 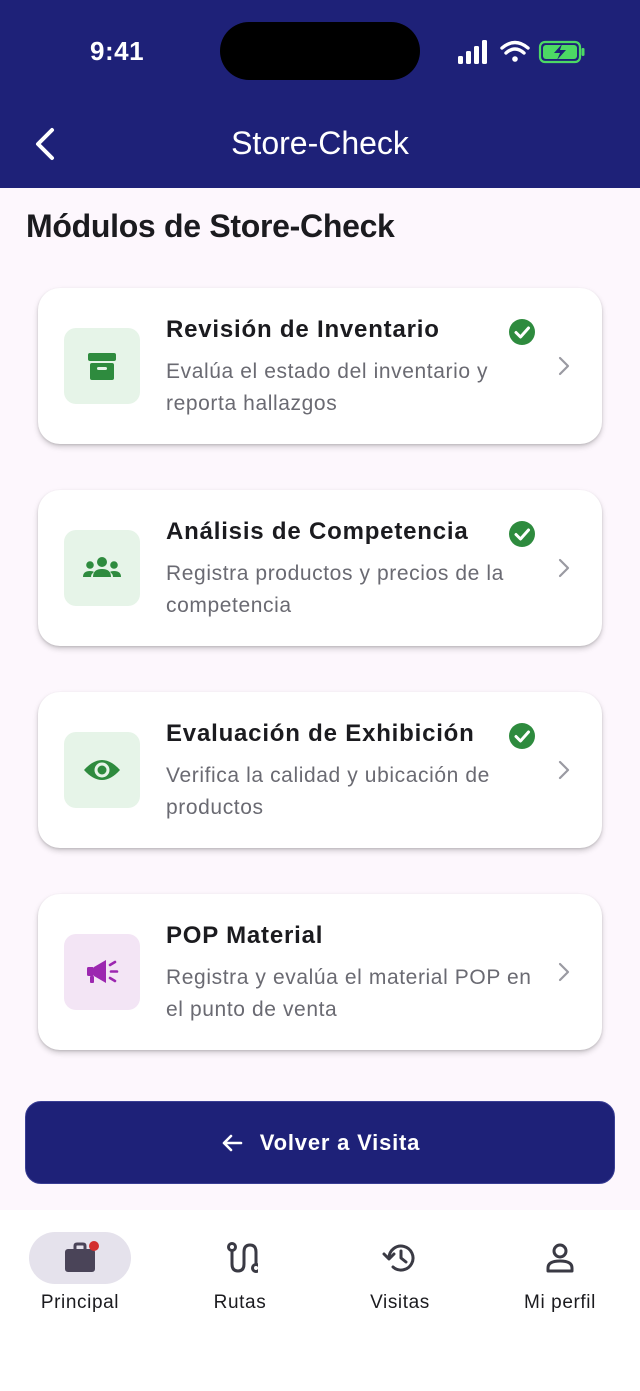 What do you see at coordinates (400, 1302) in the screenshot?
I see `nav-label: Visitas` at bounding box center [400, 1302].